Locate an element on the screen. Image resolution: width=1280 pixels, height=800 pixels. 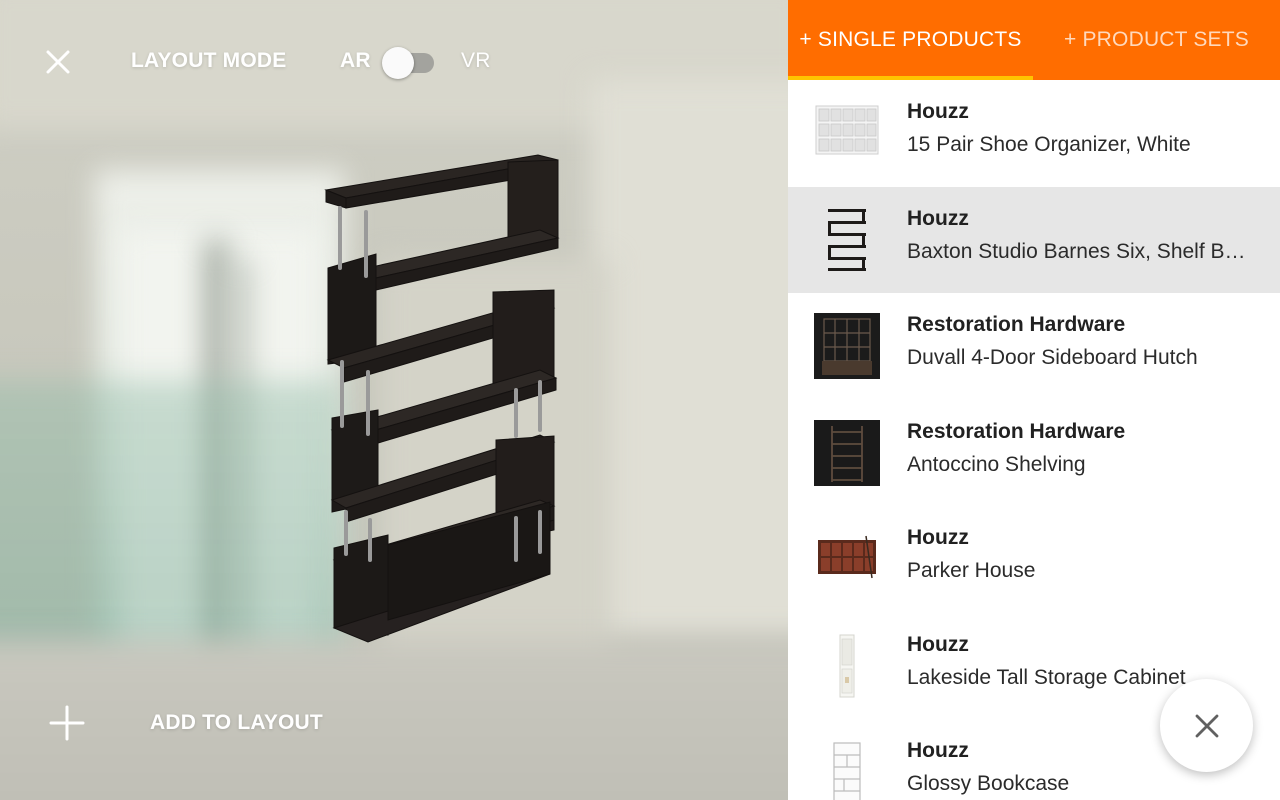
antoccino-shelving-thumbnail is located at coordinates (847, 452).